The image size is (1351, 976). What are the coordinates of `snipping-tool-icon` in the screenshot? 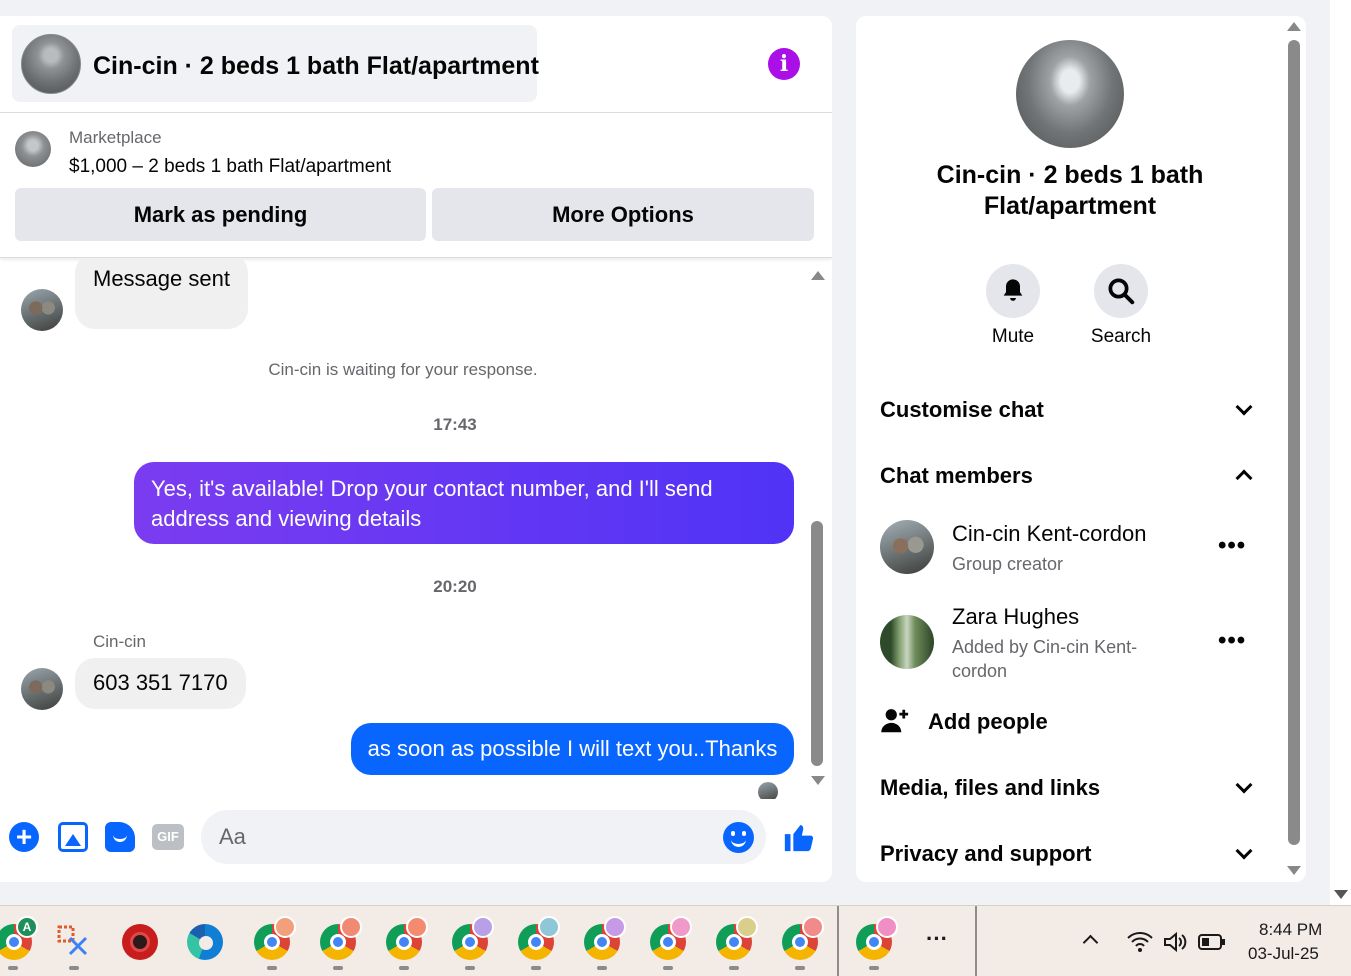 It's located at (74, 942).